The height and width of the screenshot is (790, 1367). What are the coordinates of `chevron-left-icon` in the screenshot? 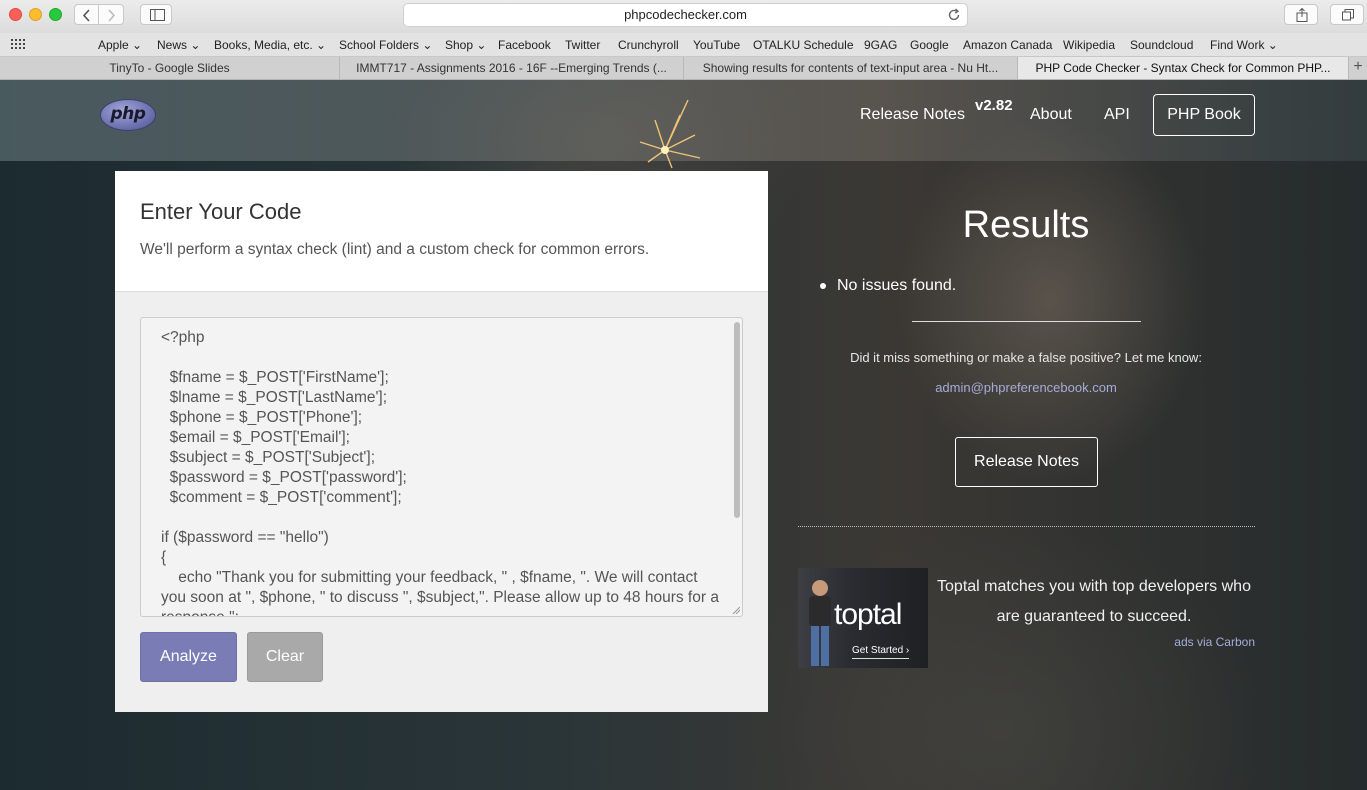 It's located at (86, 15).